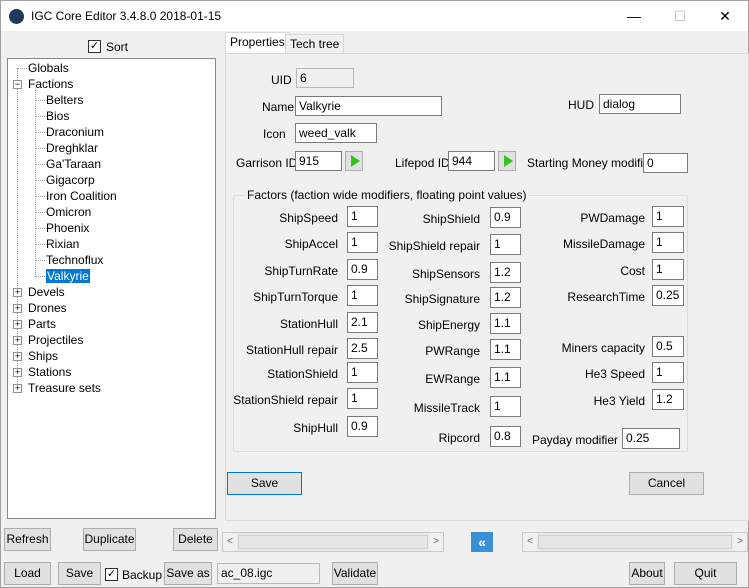 The width and height of the screenshot is (749, 588). I want to click on close-button: ✕, so click(725, 16).